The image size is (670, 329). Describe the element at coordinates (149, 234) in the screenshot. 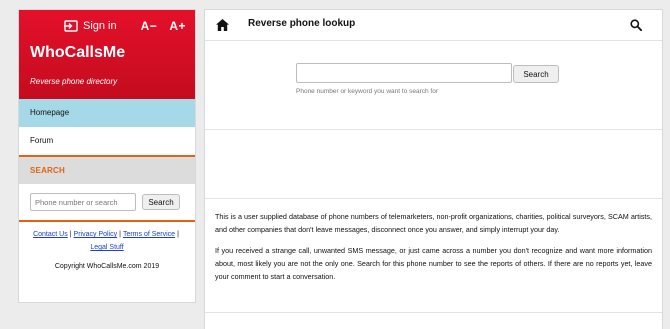

I see `terms-of-service-link: Terms of Service` at that location.